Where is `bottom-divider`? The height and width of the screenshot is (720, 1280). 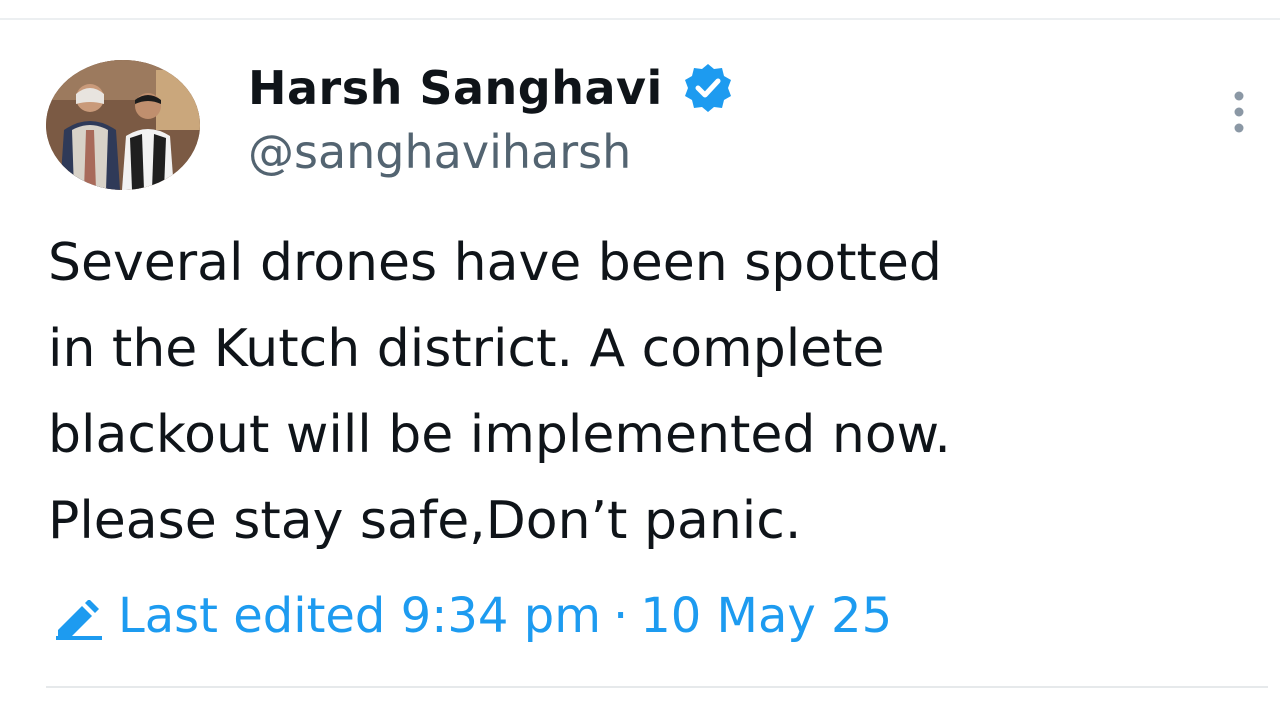 bottom-divider is located at coordinates (657, 687).